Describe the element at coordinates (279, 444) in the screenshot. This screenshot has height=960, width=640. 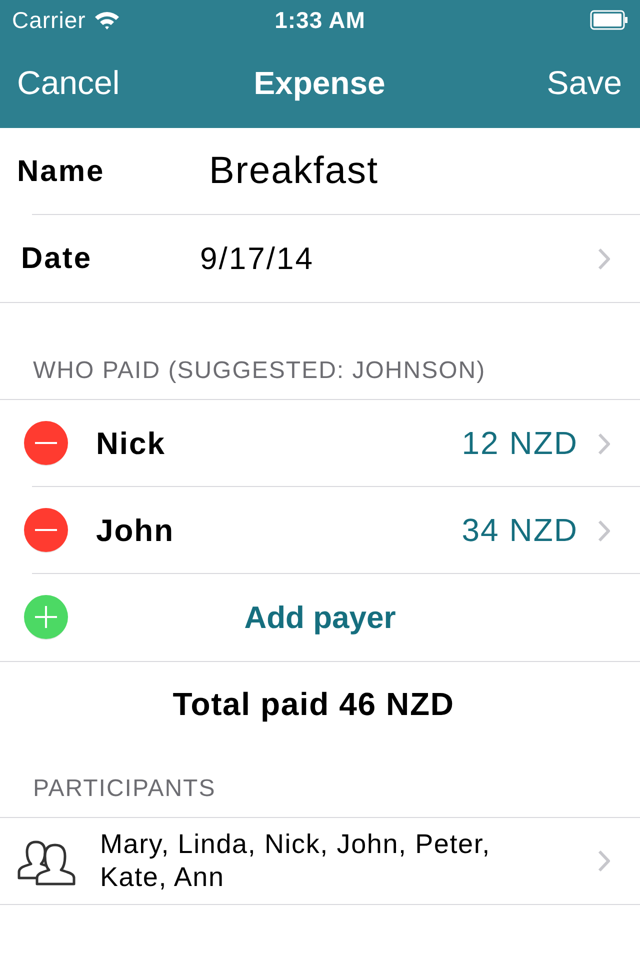
I see `payer-name: Nick` at that location.